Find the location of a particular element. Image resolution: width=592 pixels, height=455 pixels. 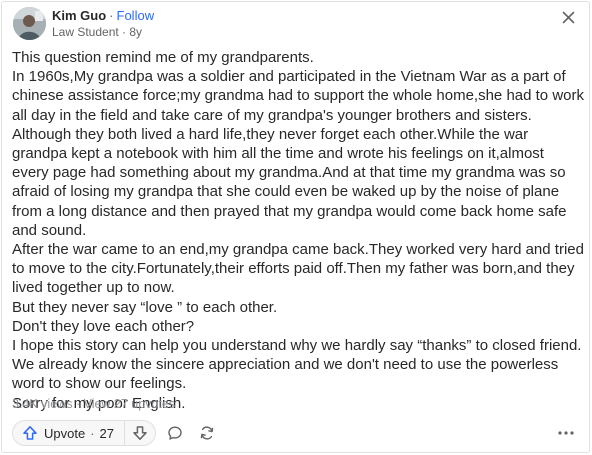

upvote-button: Upvote · 27 is located at coordinates (68, 433).